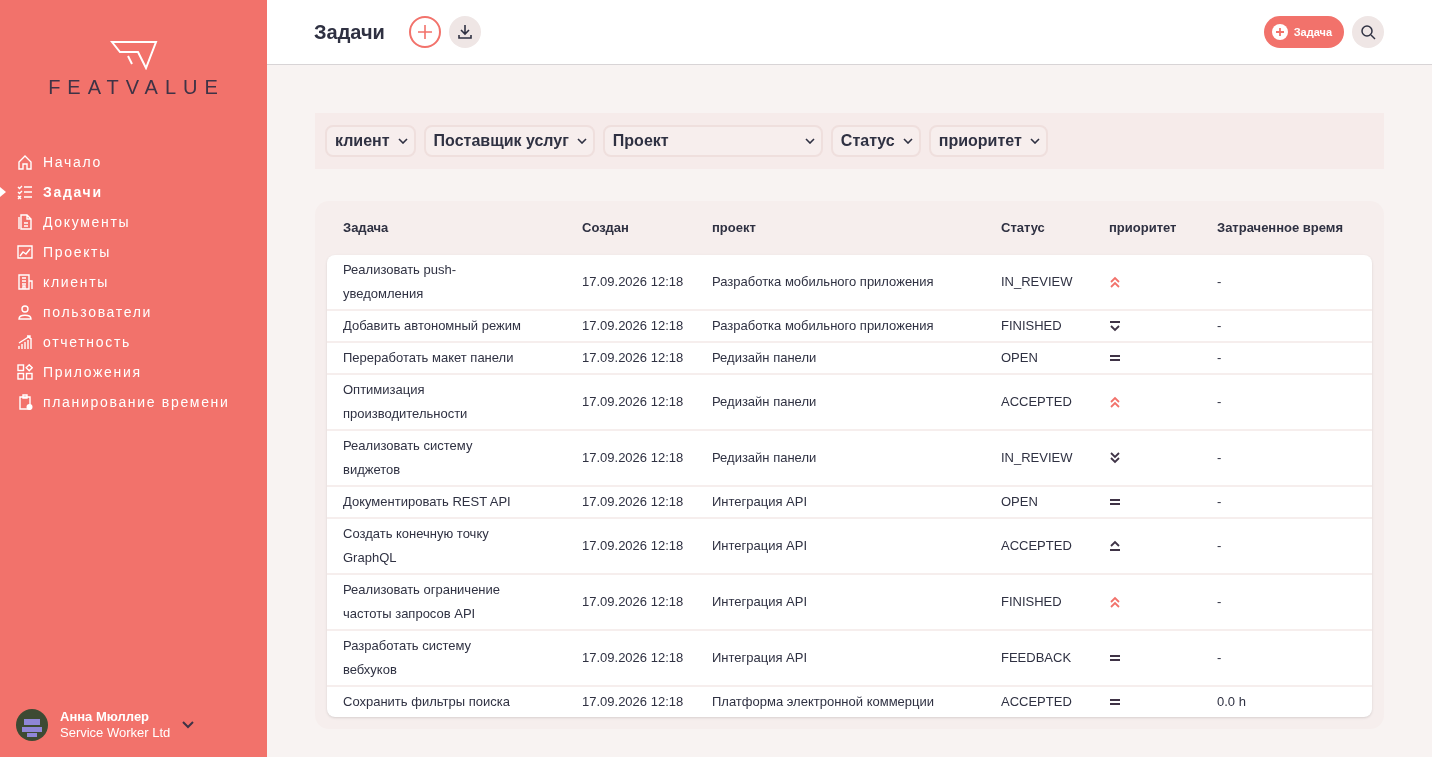 The height and width of the screenshot is (757, 1432). Describe the element at coordinates (133, 312) in the screenshot. I see `nav-item: пользователи` at that location.